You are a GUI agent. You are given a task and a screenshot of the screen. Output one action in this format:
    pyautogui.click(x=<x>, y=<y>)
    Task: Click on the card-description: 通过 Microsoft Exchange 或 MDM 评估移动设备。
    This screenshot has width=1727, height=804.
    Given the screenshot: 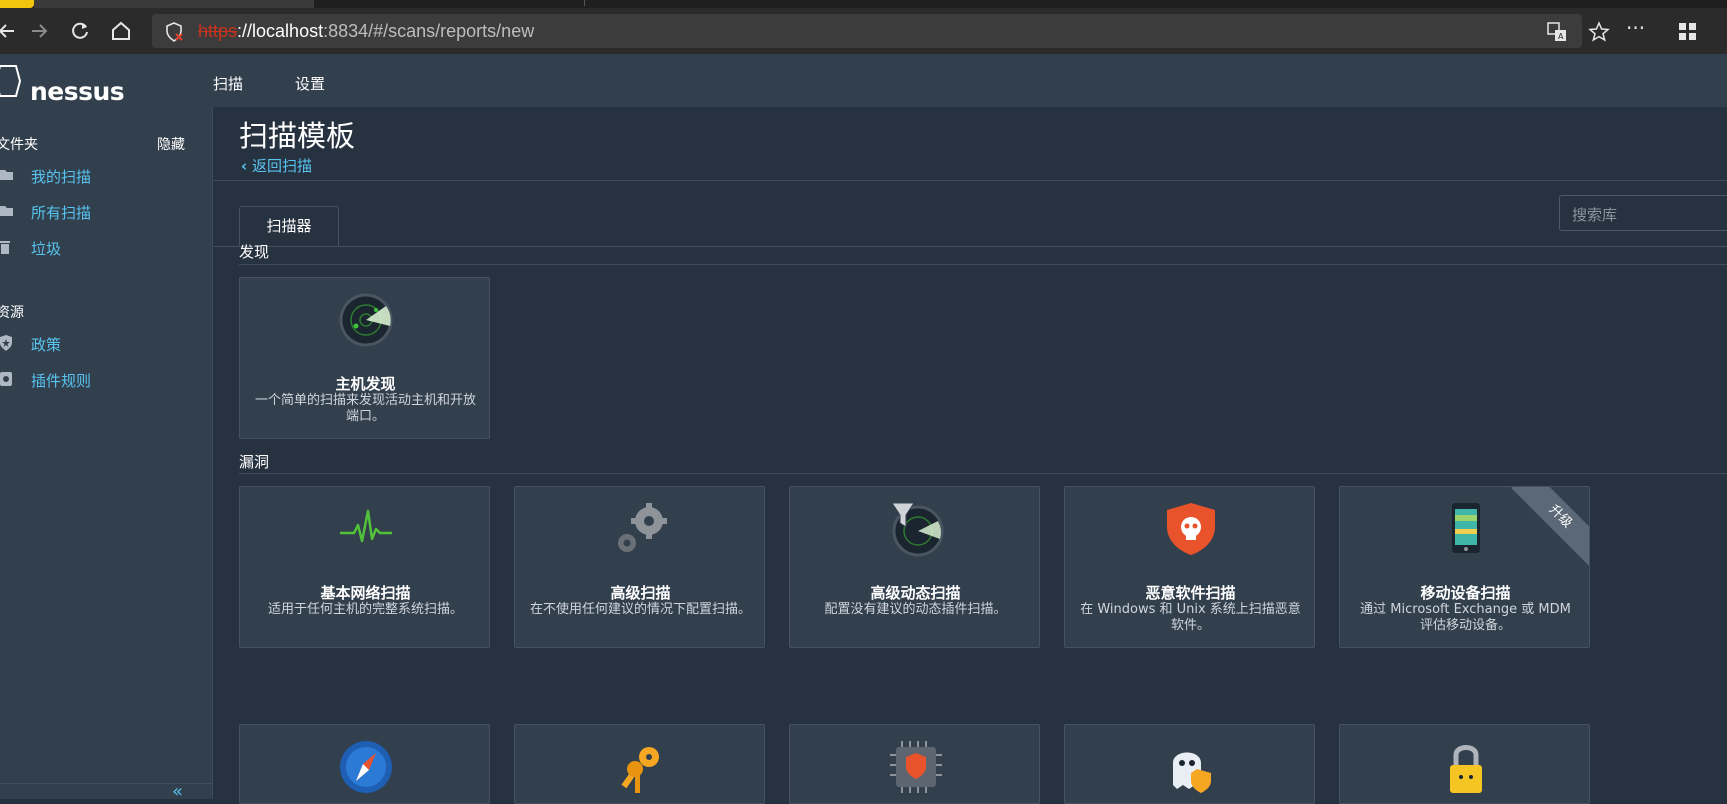 What is the action you would take?
    pyautogui.click(x=1465, y=617)
    